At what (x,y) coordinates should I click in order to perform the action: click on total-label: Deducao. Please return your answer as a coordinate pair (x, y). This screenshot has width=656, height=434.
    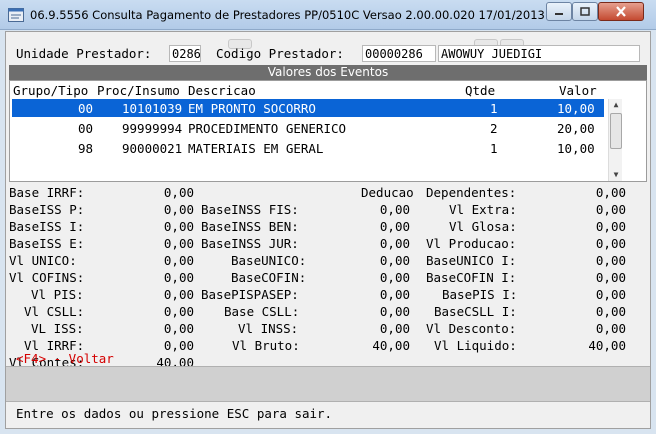
    Looking at the image, I should click on (387, 192).